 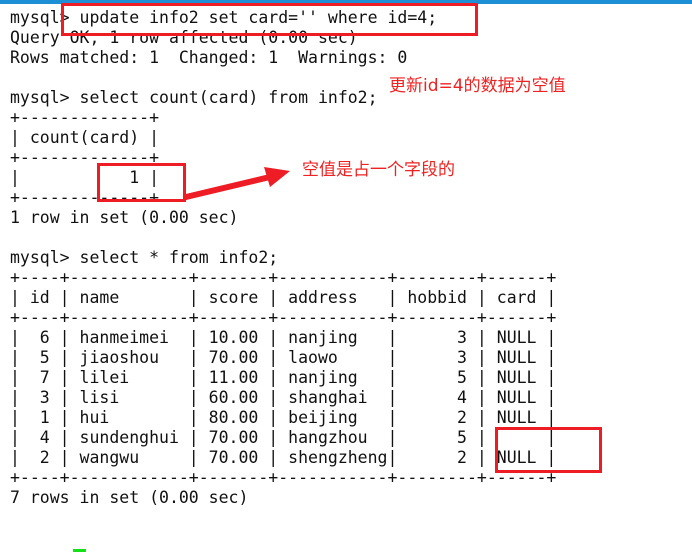 What do you see at coordinates (144, 257) in the screenshot?
I see `terminal-line: mysql> select * from info2;` at bounding box center [144, 257].